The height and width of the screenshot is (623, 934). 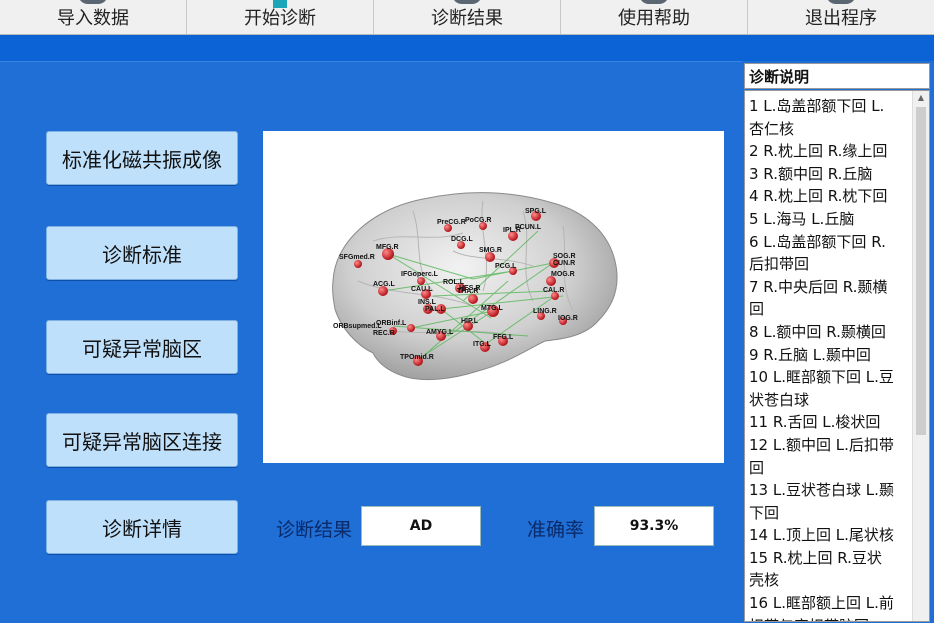 I want to click on label-mfg-r: MFG.R, so click(x=387, y=247).